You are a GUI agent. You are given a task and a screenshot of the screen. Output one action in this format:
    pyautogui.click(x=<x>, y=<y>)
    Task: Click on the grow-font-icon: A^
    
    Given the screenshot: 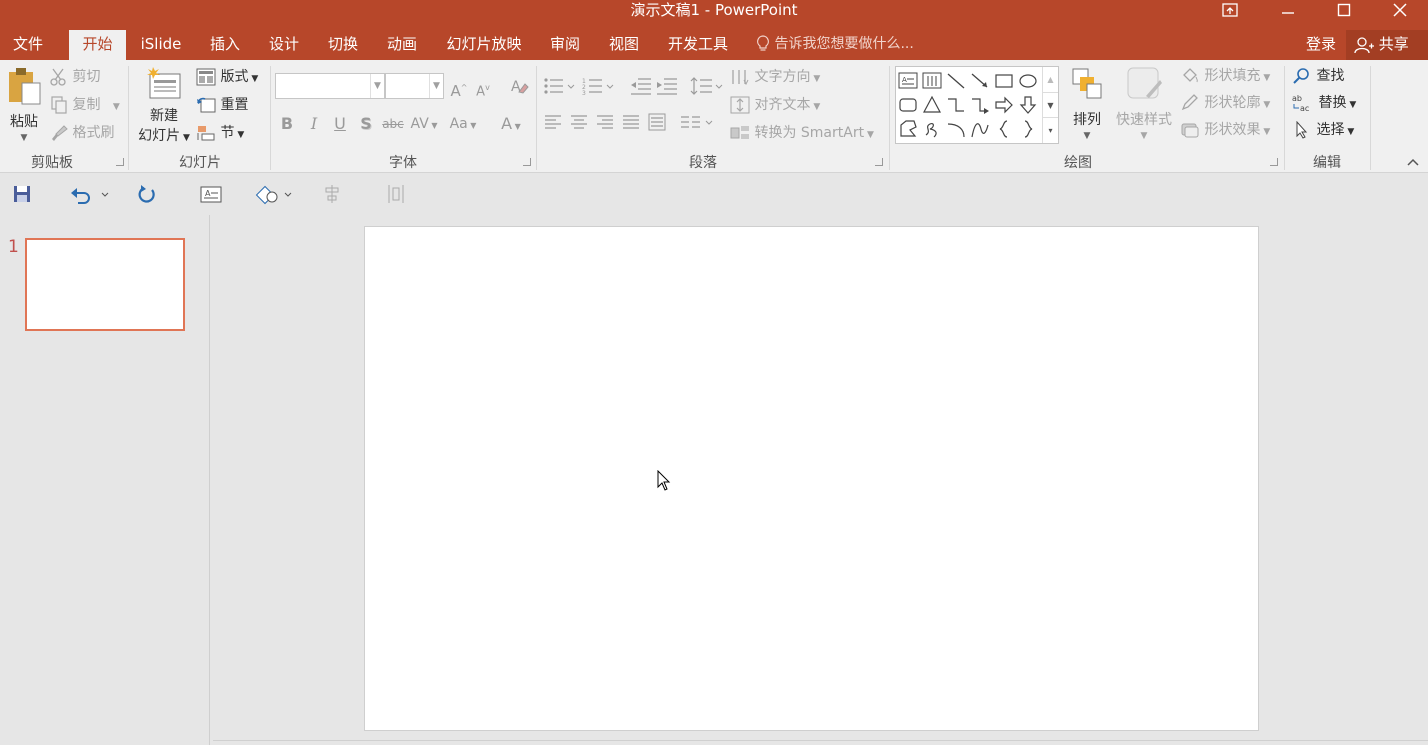 What is the action you would take?
    pyautogui.click(x=459, y=88)
    